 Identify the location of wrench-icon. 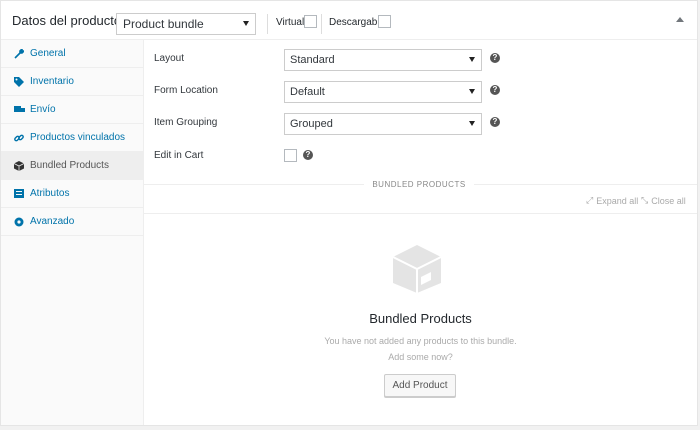
(19, 54).